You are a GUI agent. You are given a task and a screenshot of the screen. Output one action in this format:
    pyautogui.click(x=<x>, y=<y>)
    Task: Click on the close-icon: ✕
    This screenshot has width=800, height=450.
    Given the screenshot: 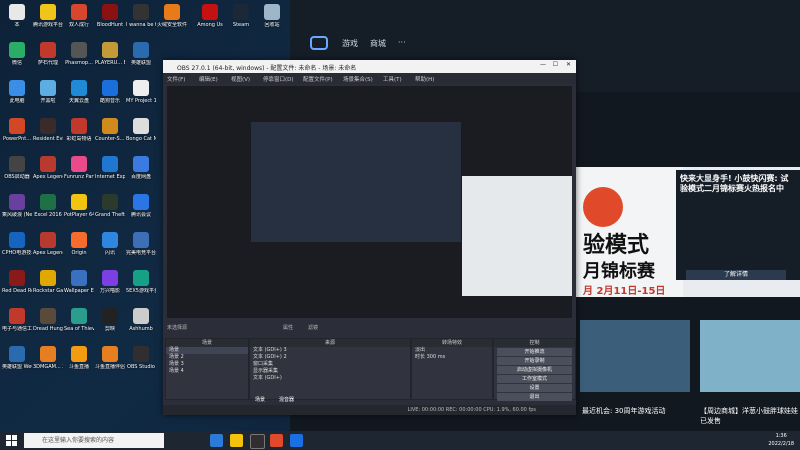 What is the action you would take?
    pyautogui.click(x=568, y=64)
    